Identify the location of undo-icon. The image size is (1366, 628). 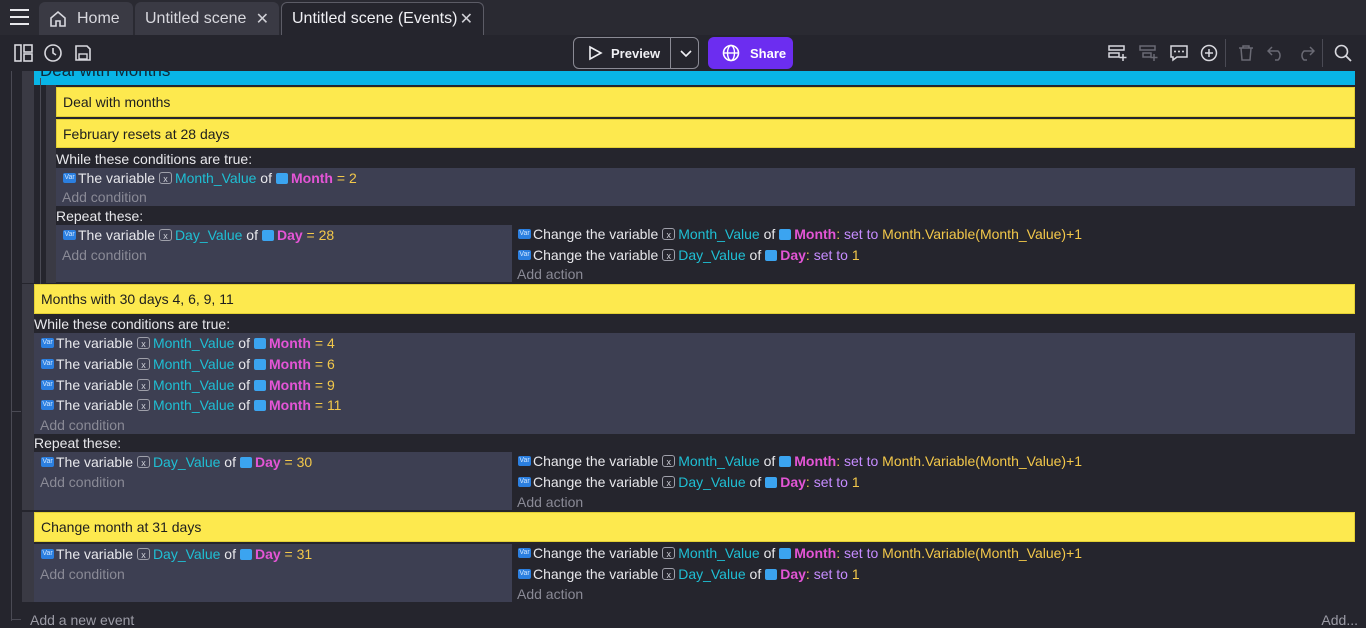
(1276, 53).